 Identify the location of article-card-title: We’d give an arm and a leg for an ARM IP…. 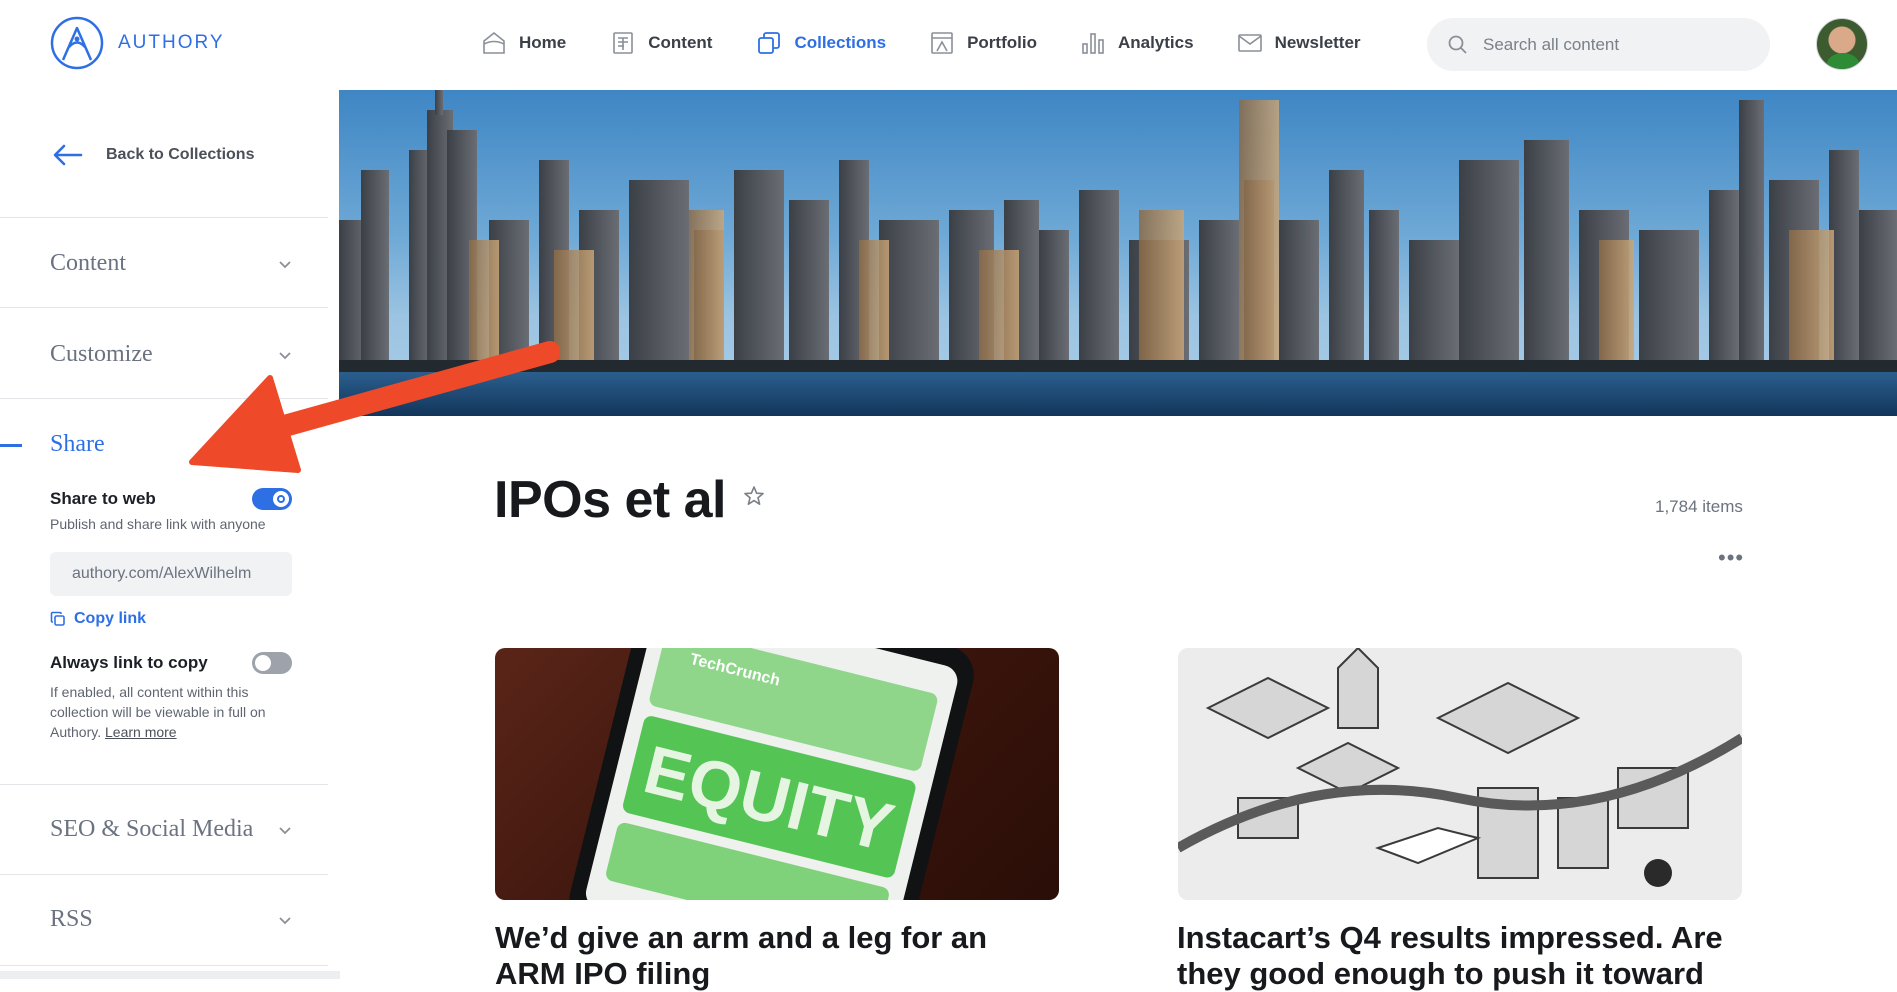
(780, 956).